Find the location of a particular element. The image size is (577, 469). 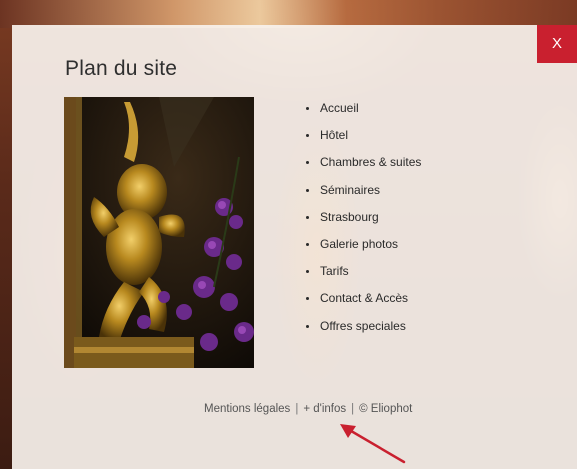

sitemap-item-galerie: Galerie photos is located at coordinates (363, 244).